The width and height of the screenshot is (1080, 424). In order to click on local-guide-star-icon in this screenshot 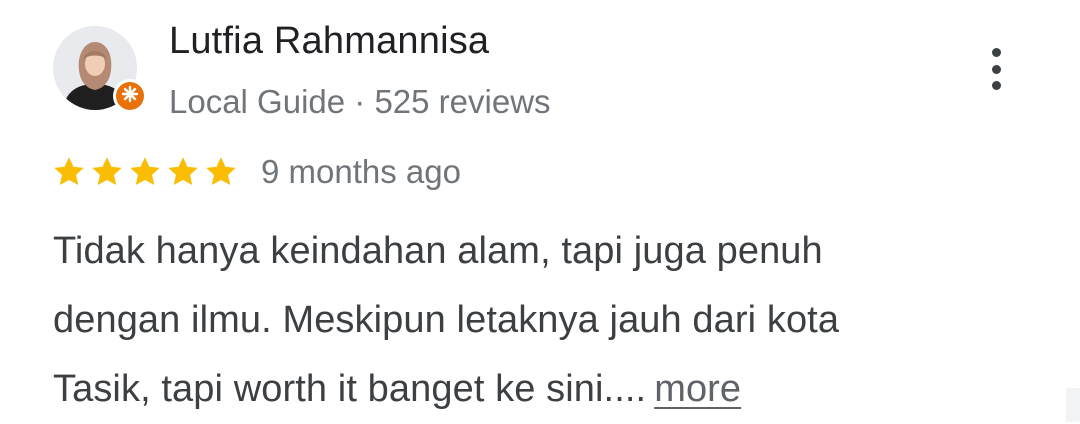, I will do `click(130, 96)`.